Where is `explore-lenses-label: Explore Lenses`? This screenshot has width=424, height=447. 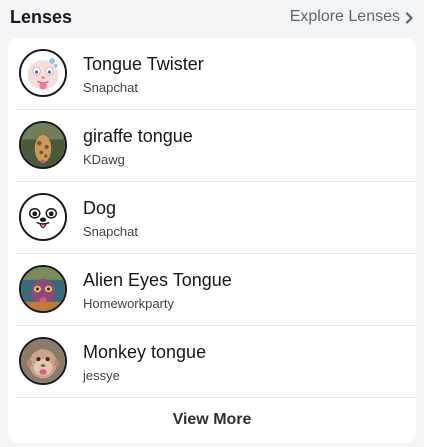 explore-lenses-label: Explore Lenses is located at coordinates (344, 16).